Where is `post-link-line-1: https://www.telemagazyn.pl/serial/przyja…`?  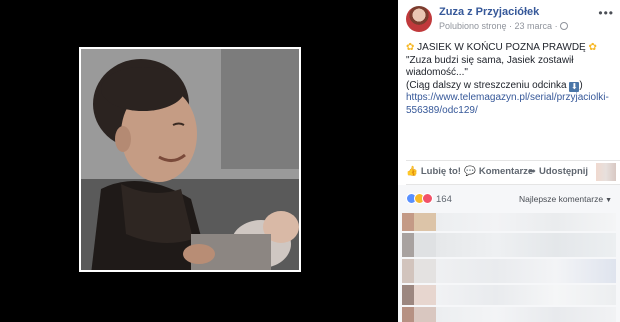 post-link-line-1: https://www.telemagazyn.pl/serial/przyja… is located at coordinates (510, 98).